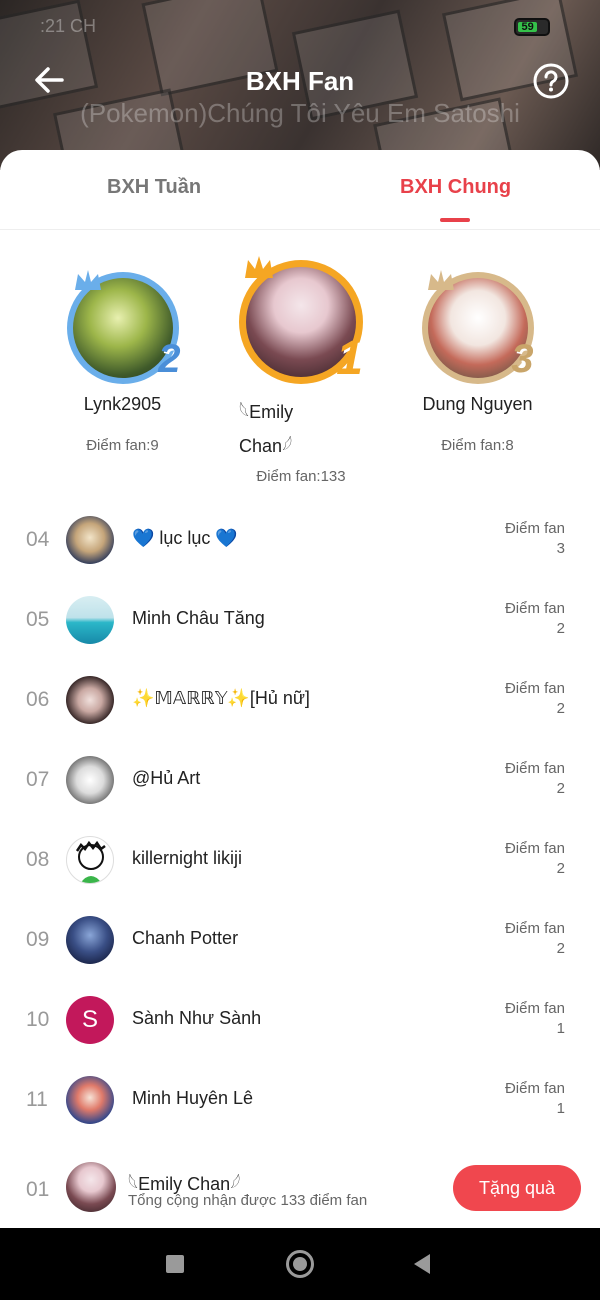 This screenshot has height=1300, width=600. What do you see at coordinates (248, 1200) in the screenshot?
I see `my-total-points: Tổng cộng nhận được 133 điểm fan` at bounding box center [248, 1200].